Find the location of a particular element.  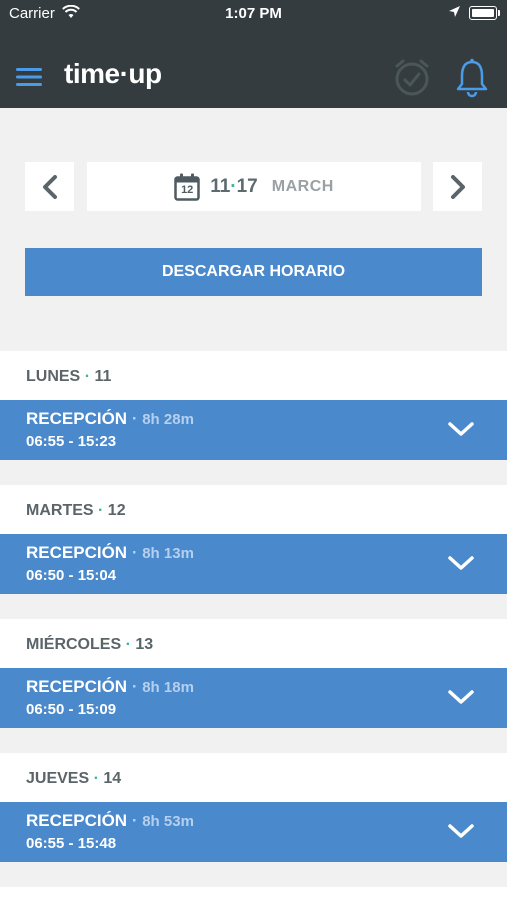

next-week-button is located at coordinates (457, 186).